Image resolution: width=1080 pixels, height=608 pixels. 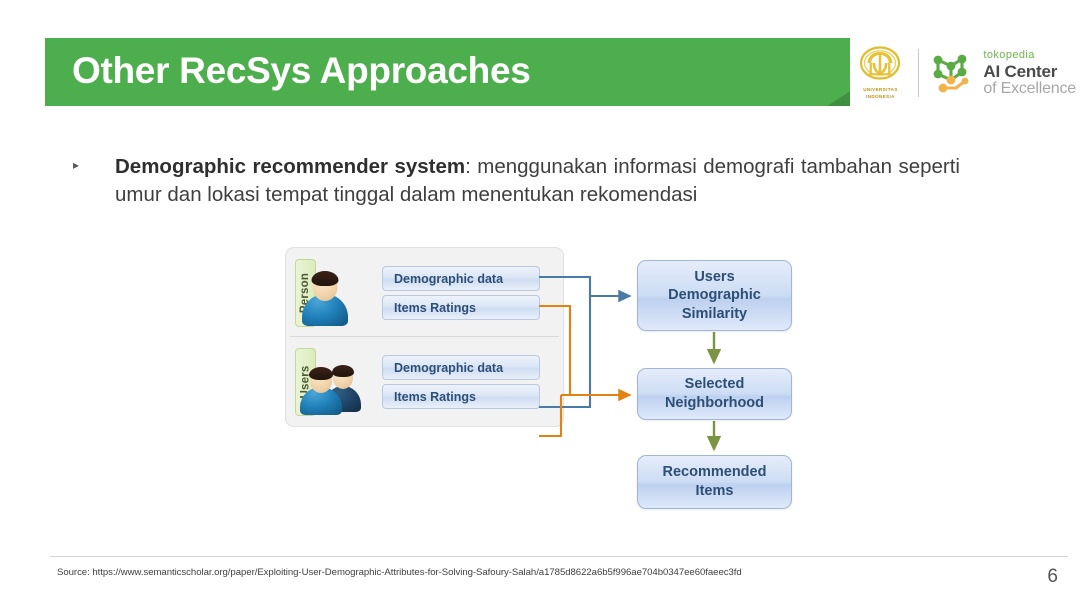 What do you see at coordinates (880, 93) in the screenshot?
I see `seal-caption: UNIVERSITAS INDONESIA` at bounding box center [880, 93].